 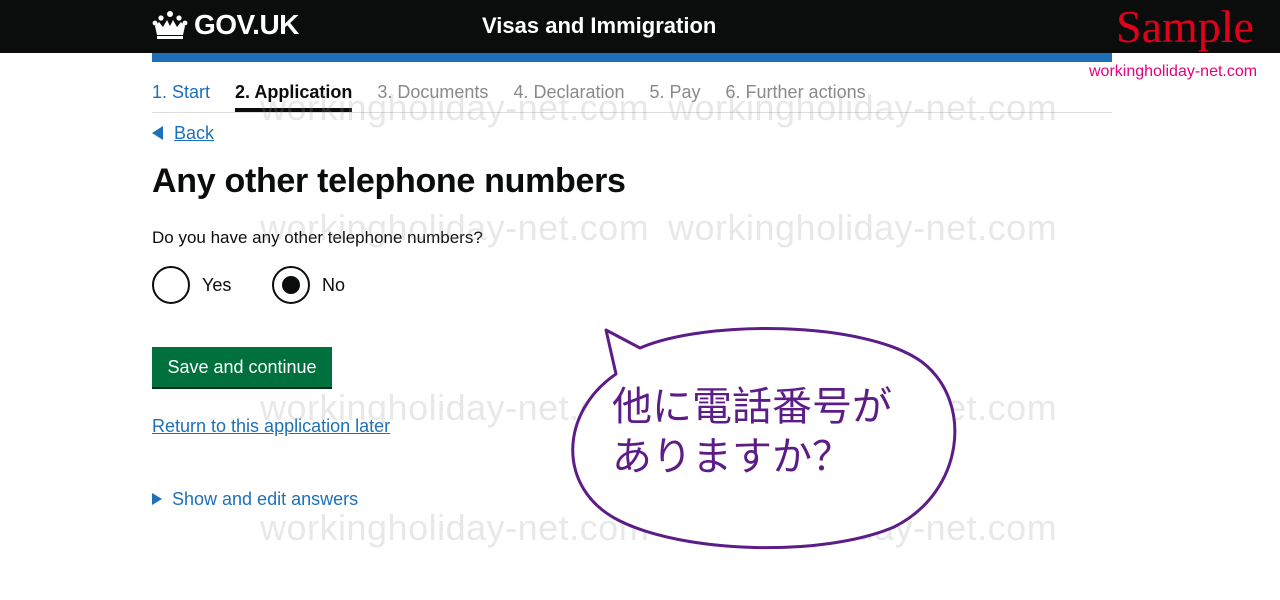 What do you see at coordinates (157, 499) in the screenshot?
I see `triangle-right-icon` at bounding box center [157, 499].